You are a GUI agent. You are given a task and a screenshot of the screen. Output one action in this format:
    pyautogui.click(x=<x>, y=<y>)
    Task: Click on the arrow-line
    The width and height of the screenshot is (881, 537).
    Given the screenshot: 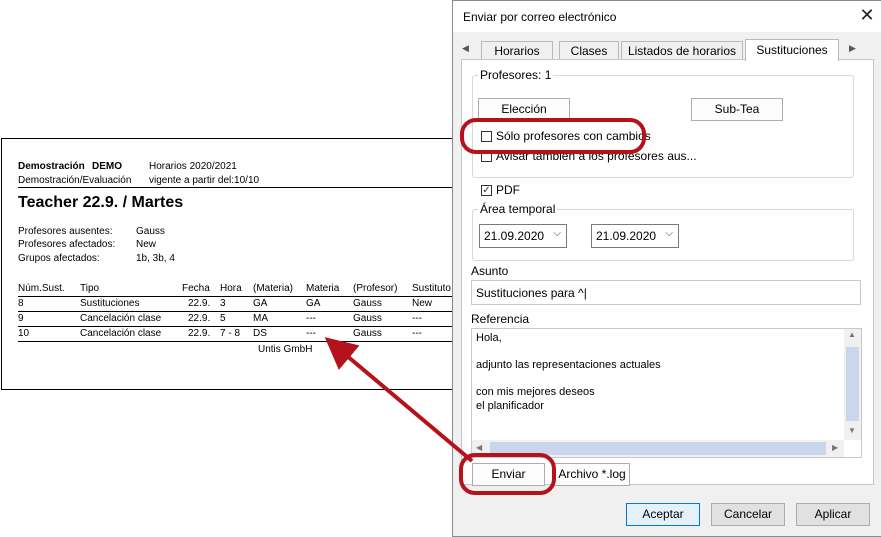 What is the action you would take?
    pyautogui.click(x=399, y=400)
    